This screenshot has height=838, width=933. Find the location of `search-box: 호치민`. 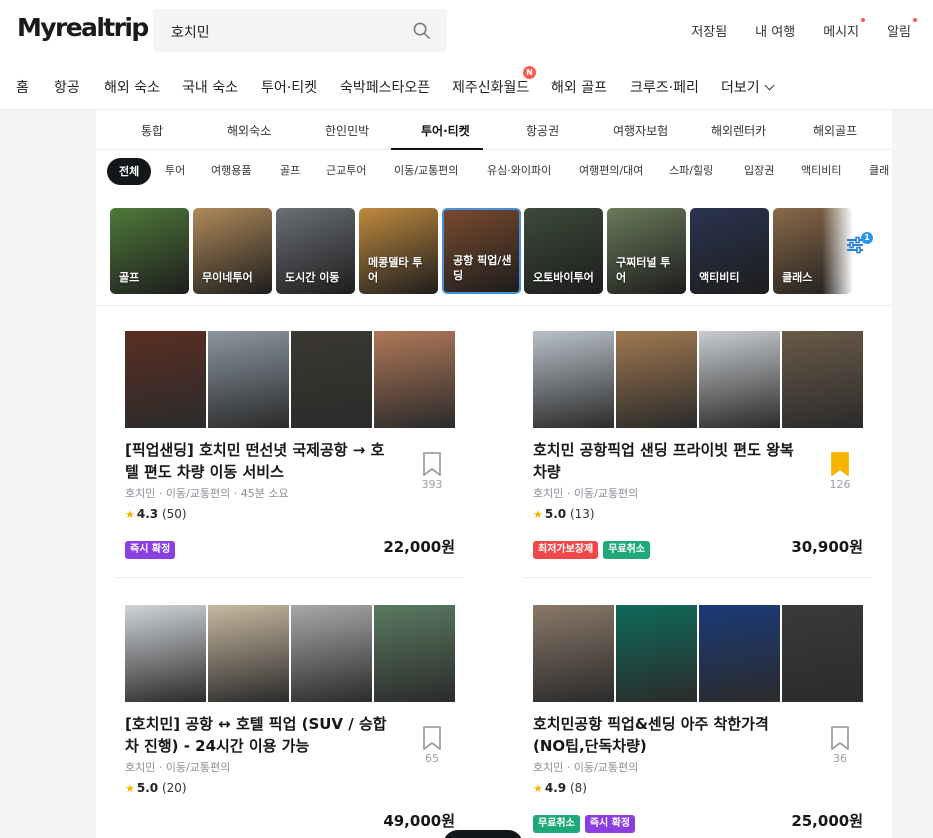

search-box: 호치민 is located at coordinates (300, 30).